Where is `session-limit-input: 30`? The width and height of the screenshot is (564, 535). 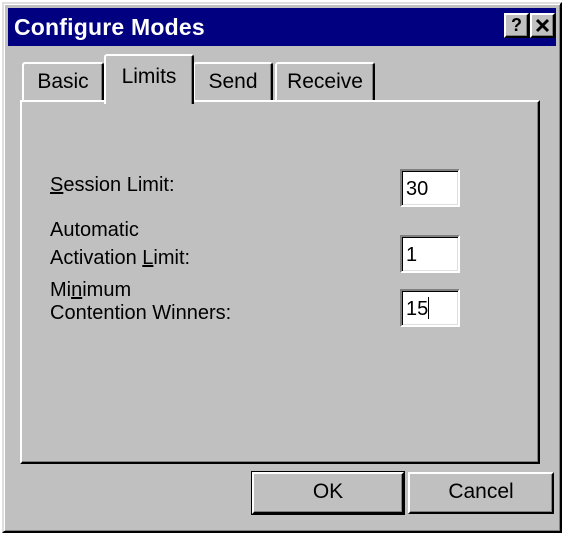
session-limit-input: 30 is located at coordinates (430, 188).